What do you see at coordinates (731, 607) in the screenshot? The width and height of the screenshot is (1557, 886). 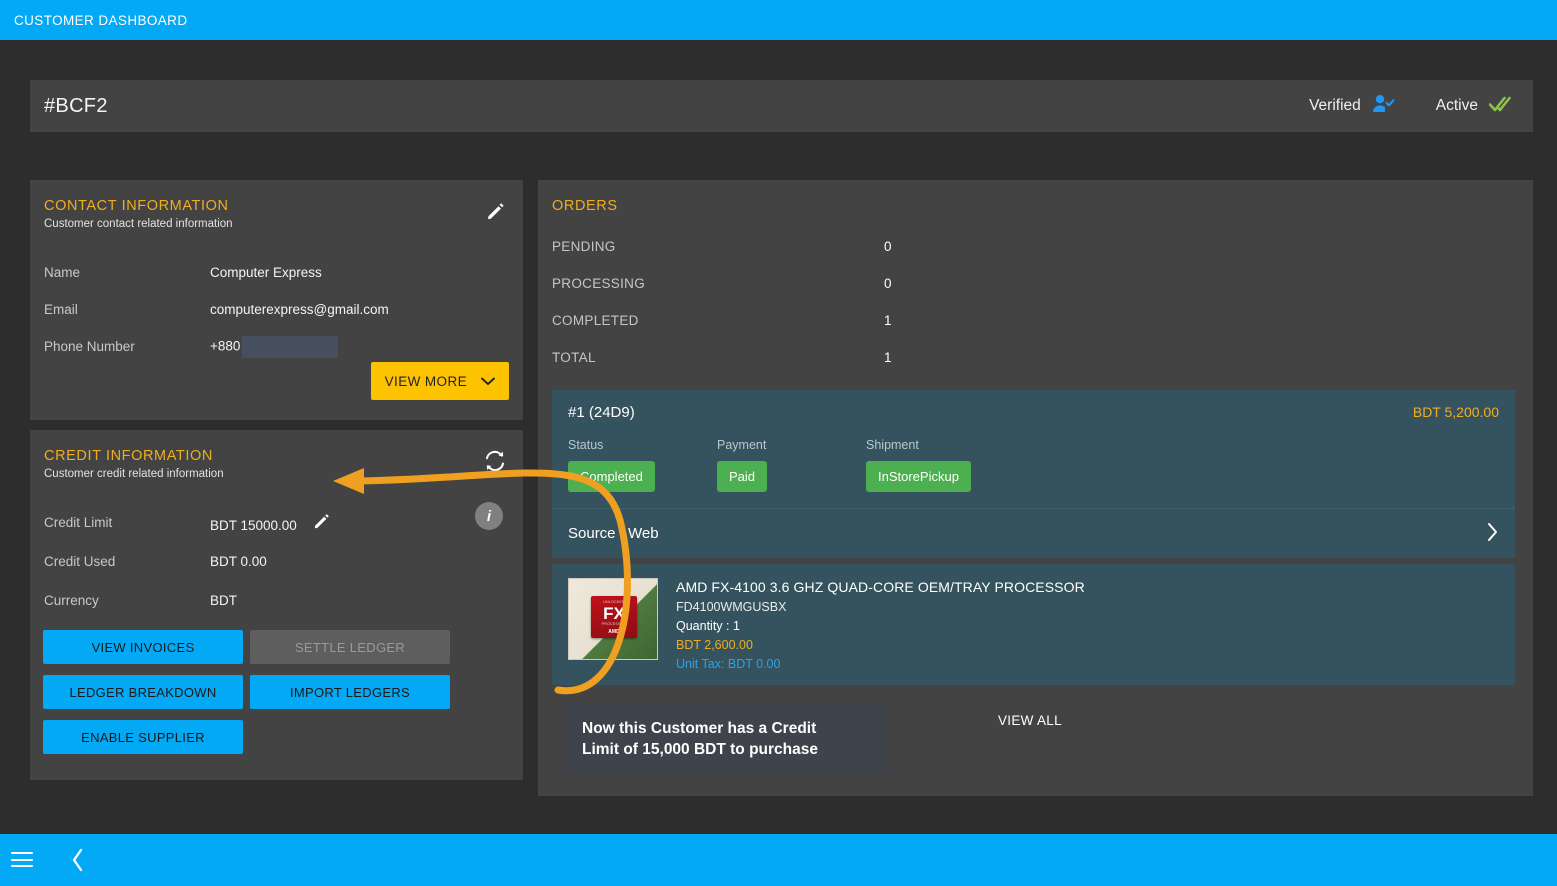 I see `product-sku: FD4100WMGUSBX` at bounding box center [731, 607].